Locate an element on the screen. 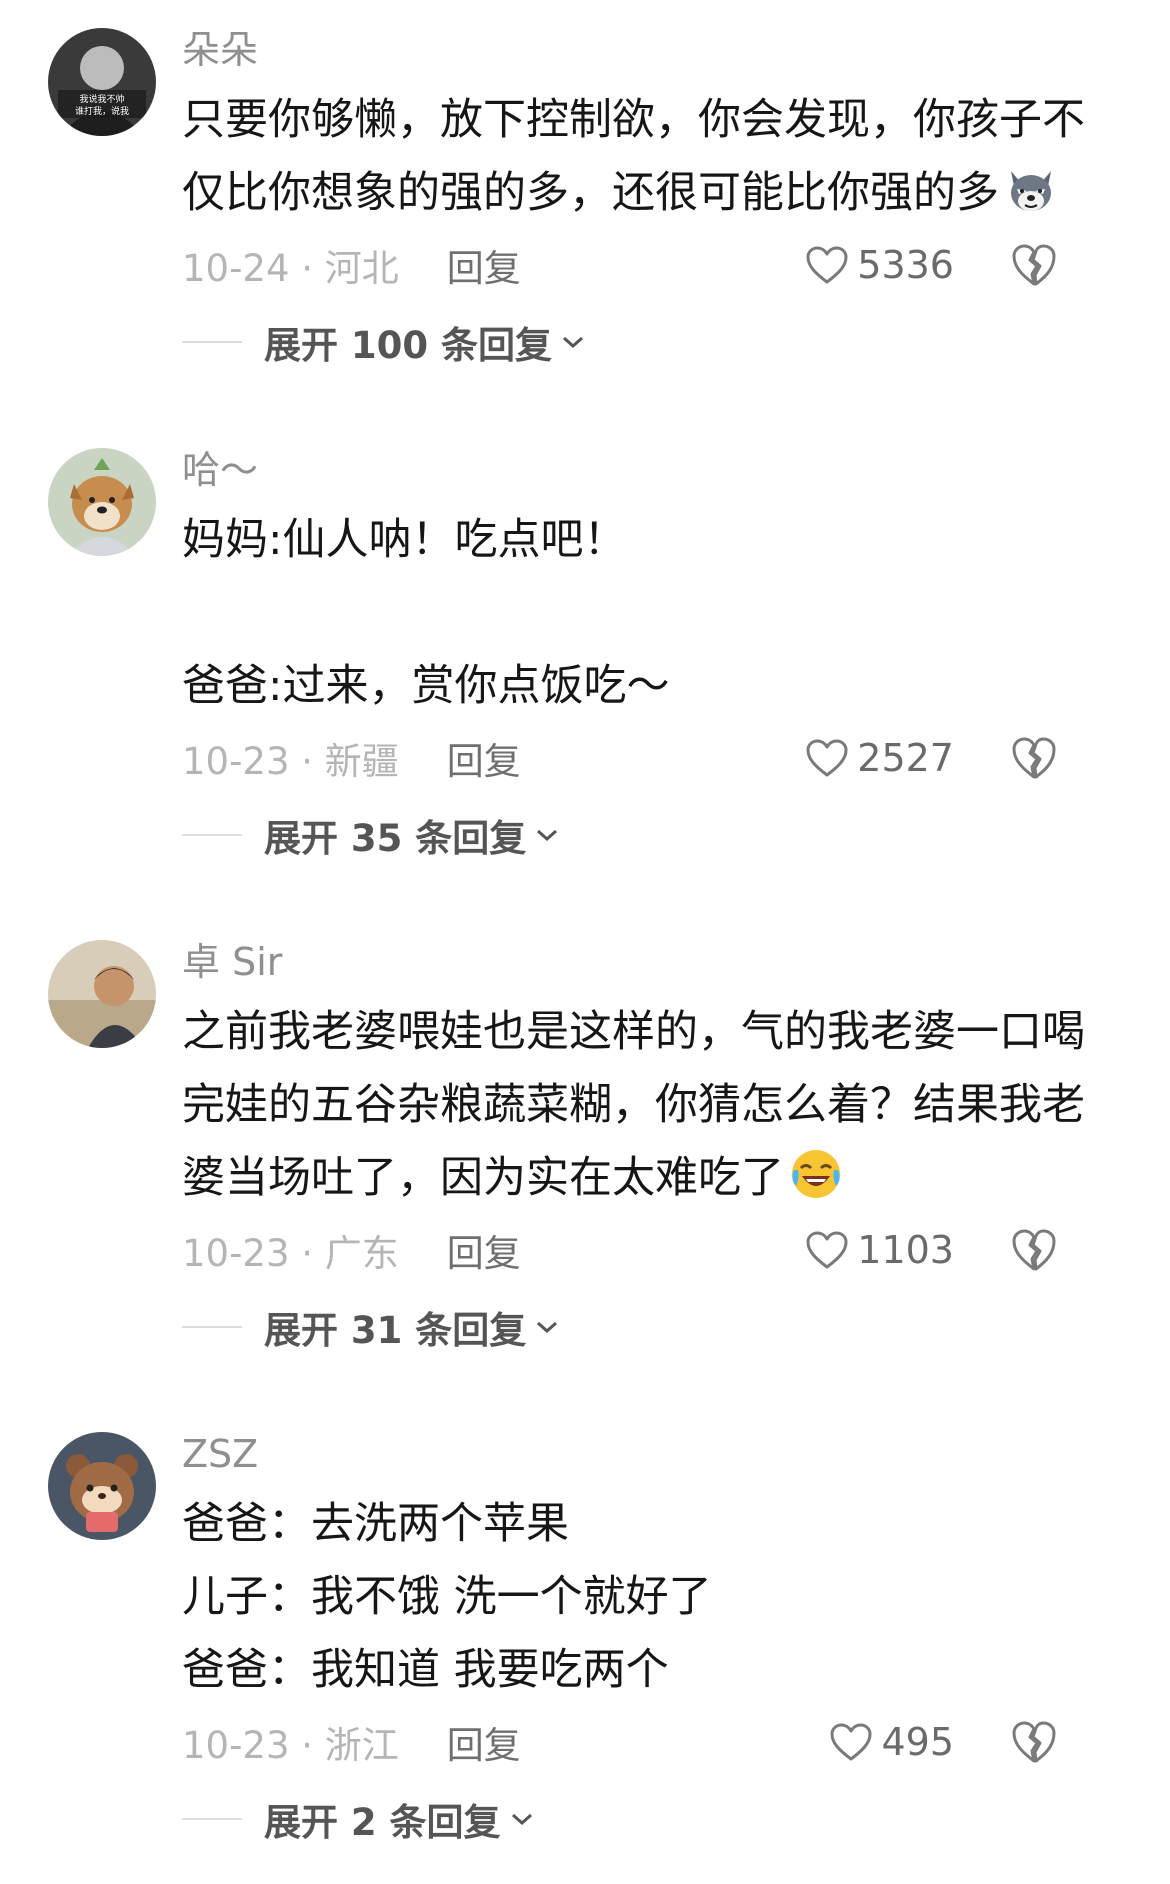 This screenshot has width=1170, height=1884. comment-text: 妈妈:仙人呐！吃点吧！ 爸爸:过来，赏你点饭吃～ is located at coordinates (648, 613).